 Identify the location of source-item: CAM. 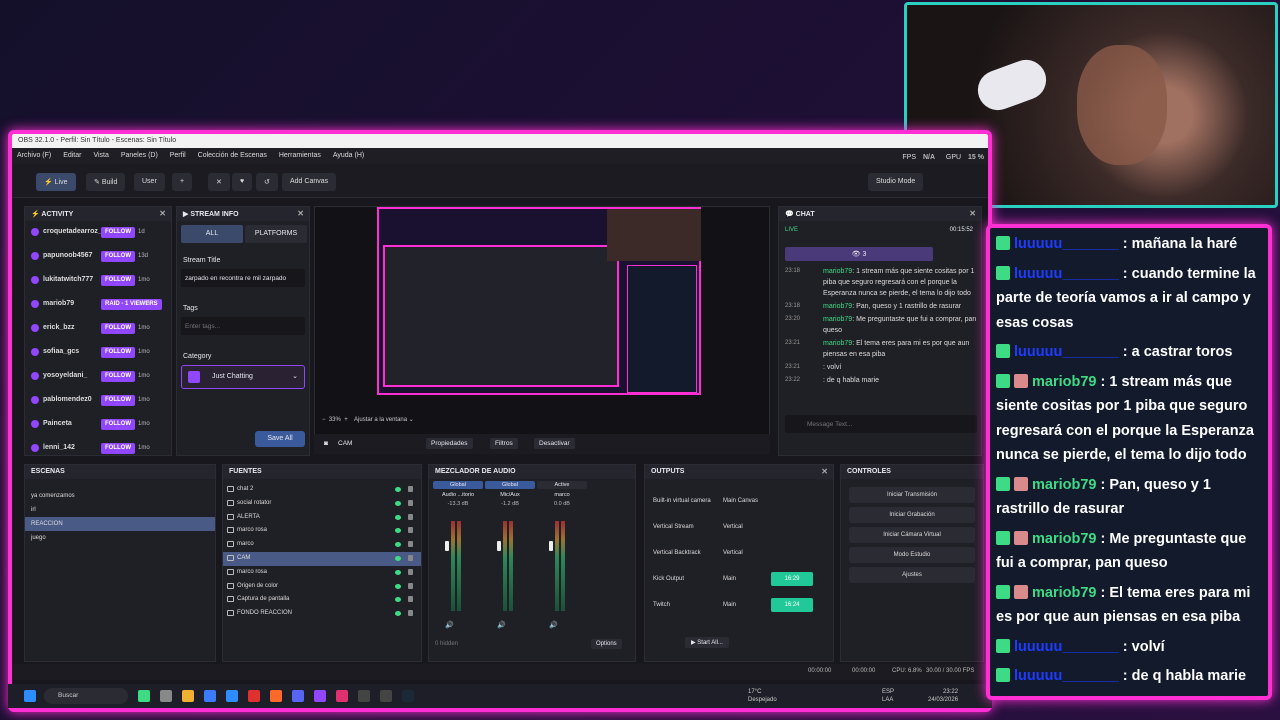
(322, 558).